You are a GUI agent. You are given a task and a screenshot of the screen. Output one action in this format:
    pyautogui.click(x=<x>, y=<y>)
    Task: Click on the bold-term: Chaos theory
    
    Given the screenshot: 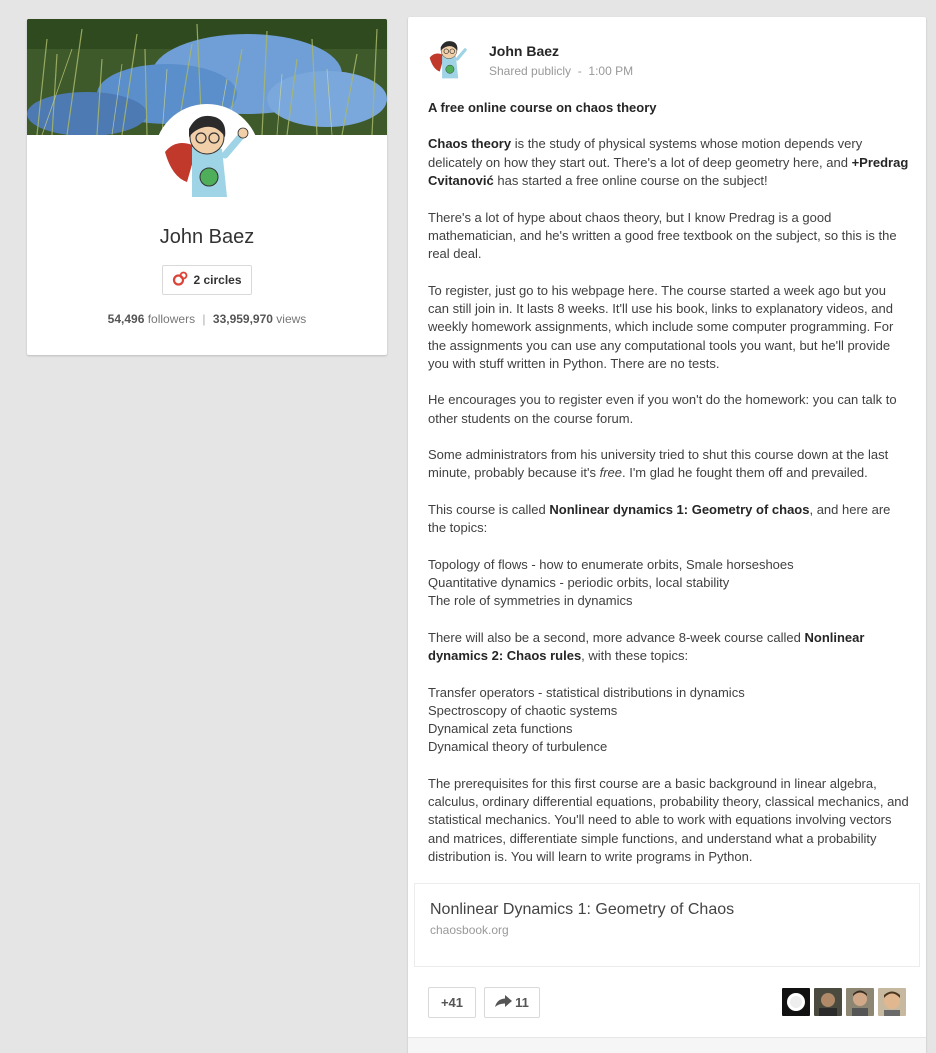 What is the action you would take?
    pyautogui.click(x=470, y=144)
    